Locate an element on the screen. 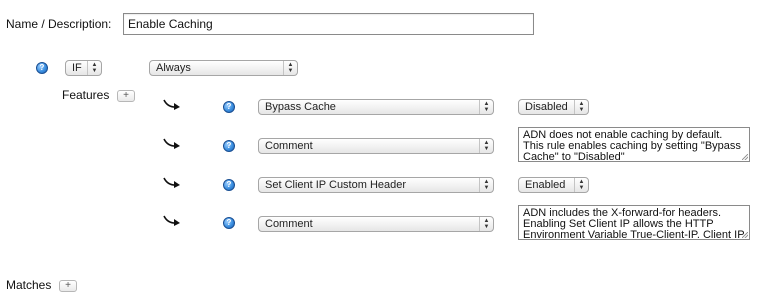  add-feature-button: + is located at coordinates (126, 96).